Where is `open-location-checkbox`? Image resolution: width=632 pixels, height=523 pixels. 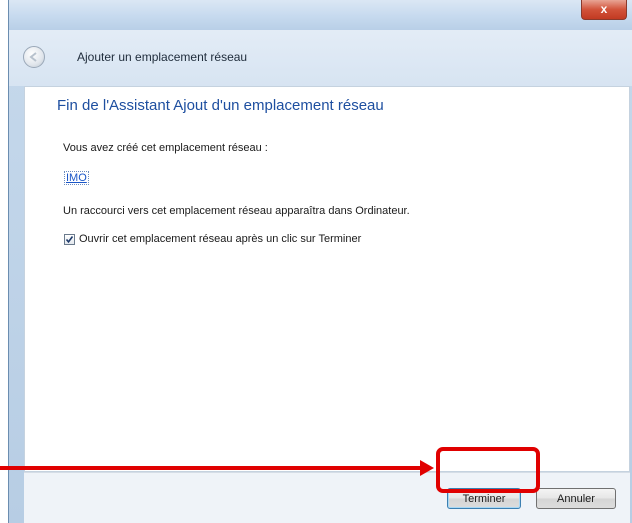
open-location-checkbox is located at coordinates (69, 239).